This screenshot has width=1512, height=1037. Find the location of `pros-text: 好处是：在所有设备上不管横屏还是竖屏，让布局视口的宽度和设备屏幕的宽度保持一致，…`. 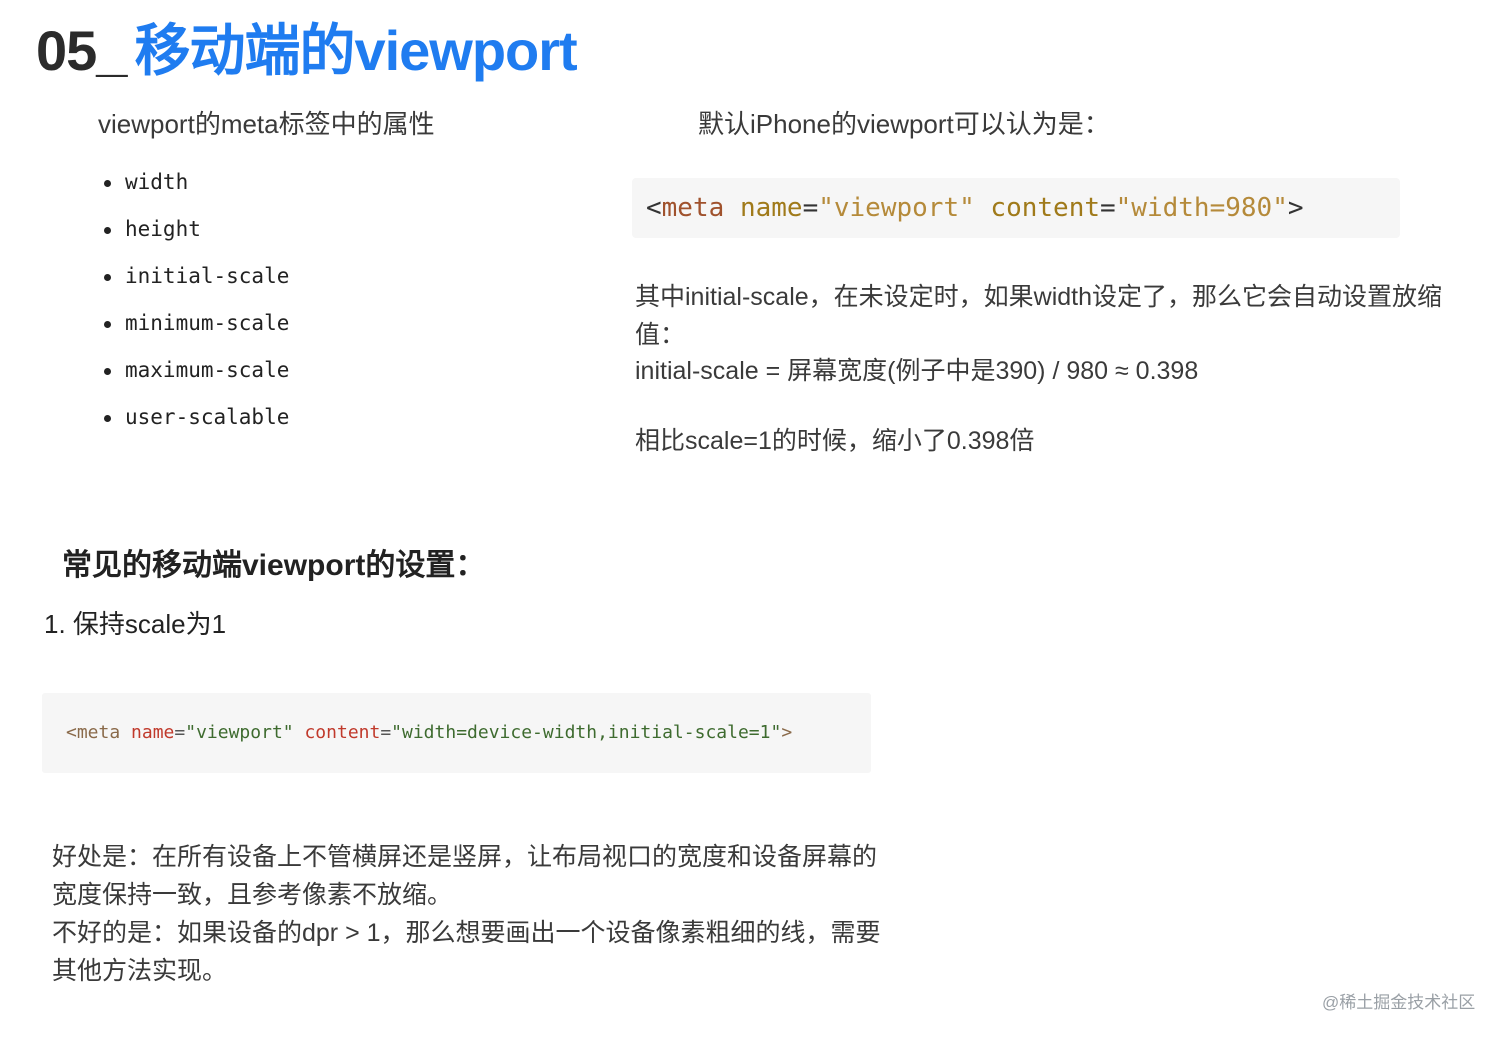

pros-text: 好处是：在所有设备上不管横屏还是竖屏，让布局视口的宽度和设备屏幕的宽度保持一致，… is located at coordinates (465, 876).